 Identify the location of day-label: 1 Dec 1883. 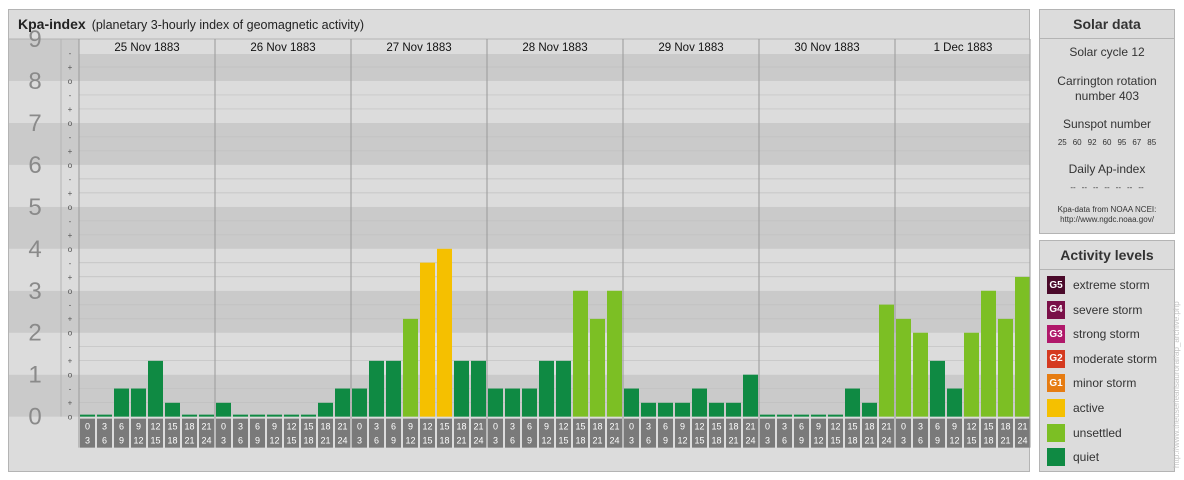
(963, 48).